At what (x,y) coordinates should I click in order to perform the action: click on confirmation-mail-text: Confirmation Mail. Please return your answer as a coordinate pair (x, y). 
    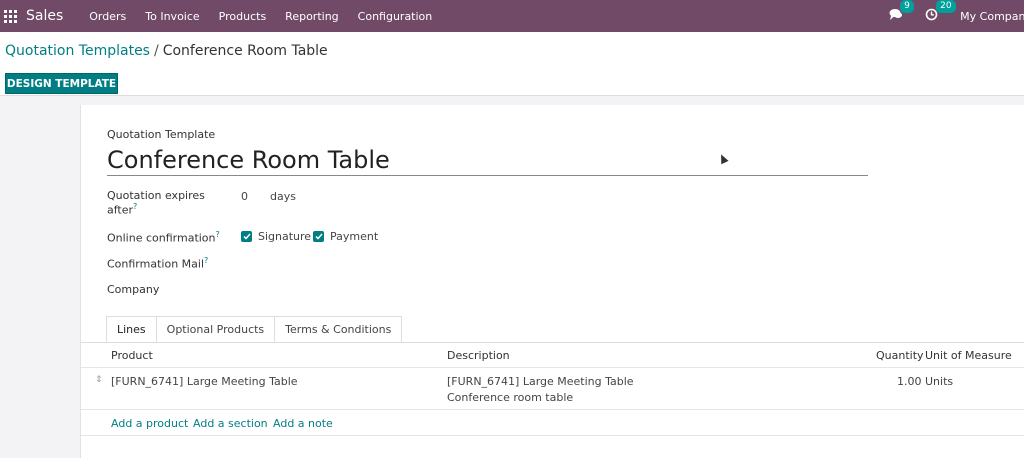
    Looking at the image, I should click on (156, 264).